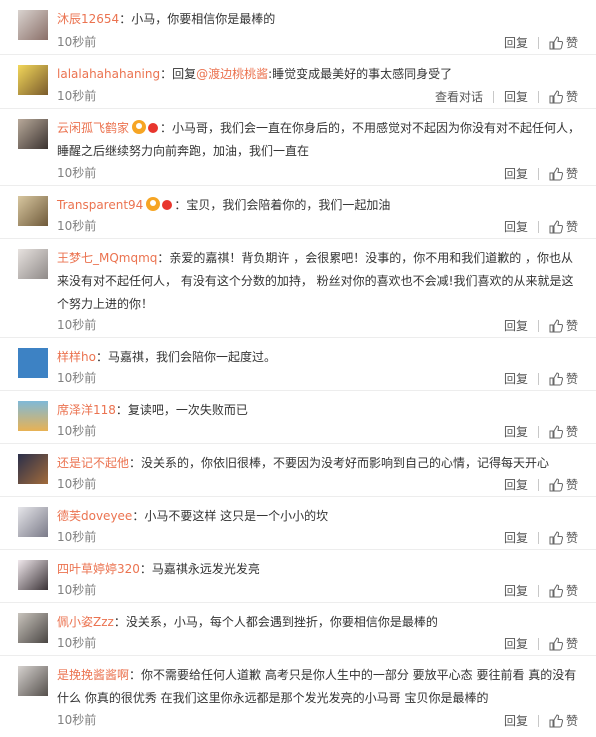 The width and height of the screenshot is (596, 737). I want to click on comment-username: lalalahahahaning, so click(108, 74).